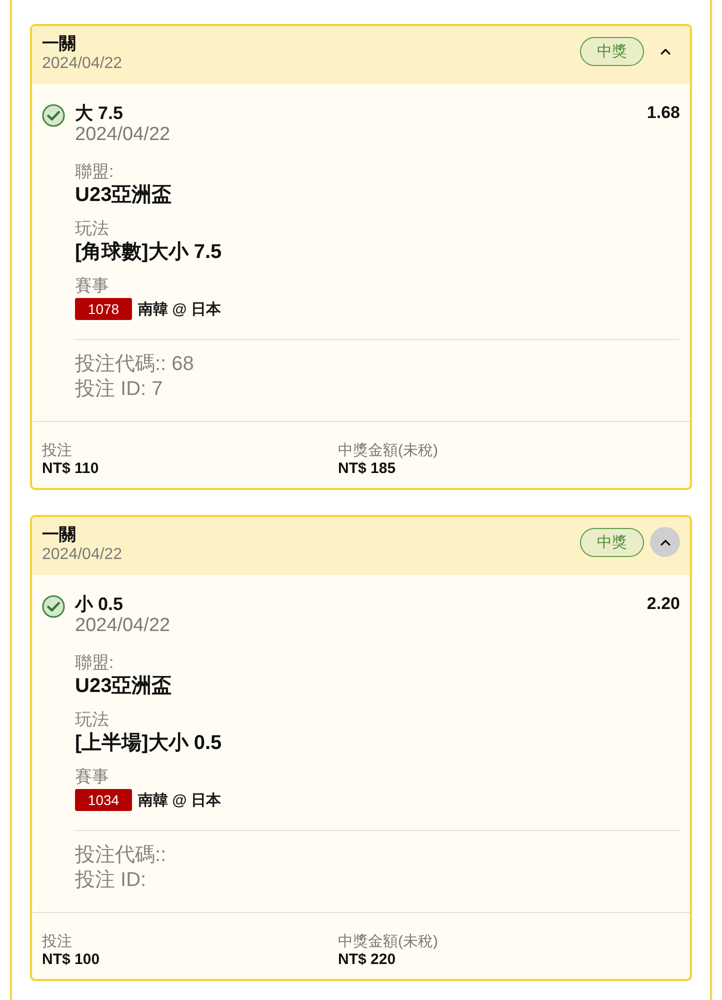 The image size is (722, 1000). I want to click on amount-value: NT$ 100, so click(71, 959).